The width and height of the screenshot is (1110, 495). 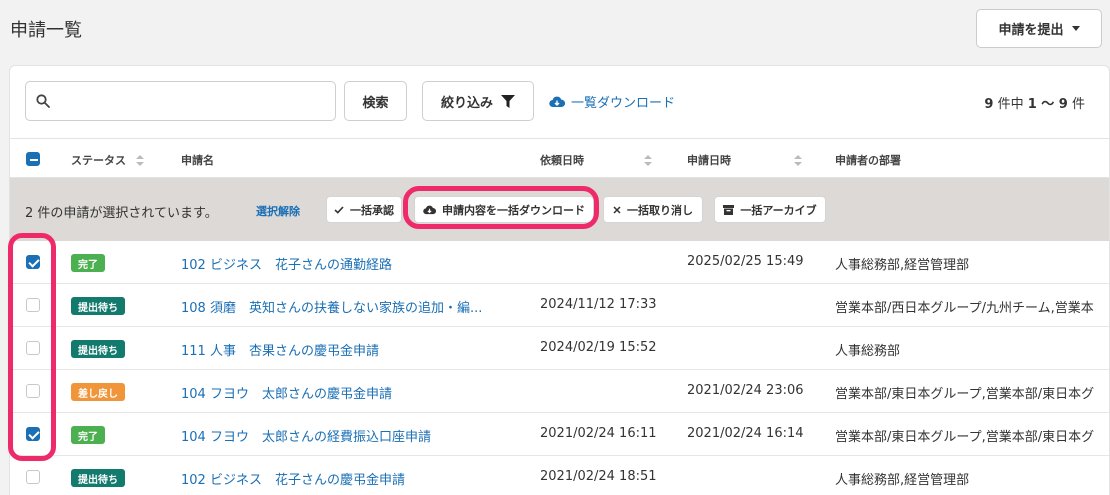 What do you see at coordinates (346, 349) in the screenshot?
I see `application-name-link: 111 人事 杏果さんの慶弔金申請` at bounding box center [346, 349].